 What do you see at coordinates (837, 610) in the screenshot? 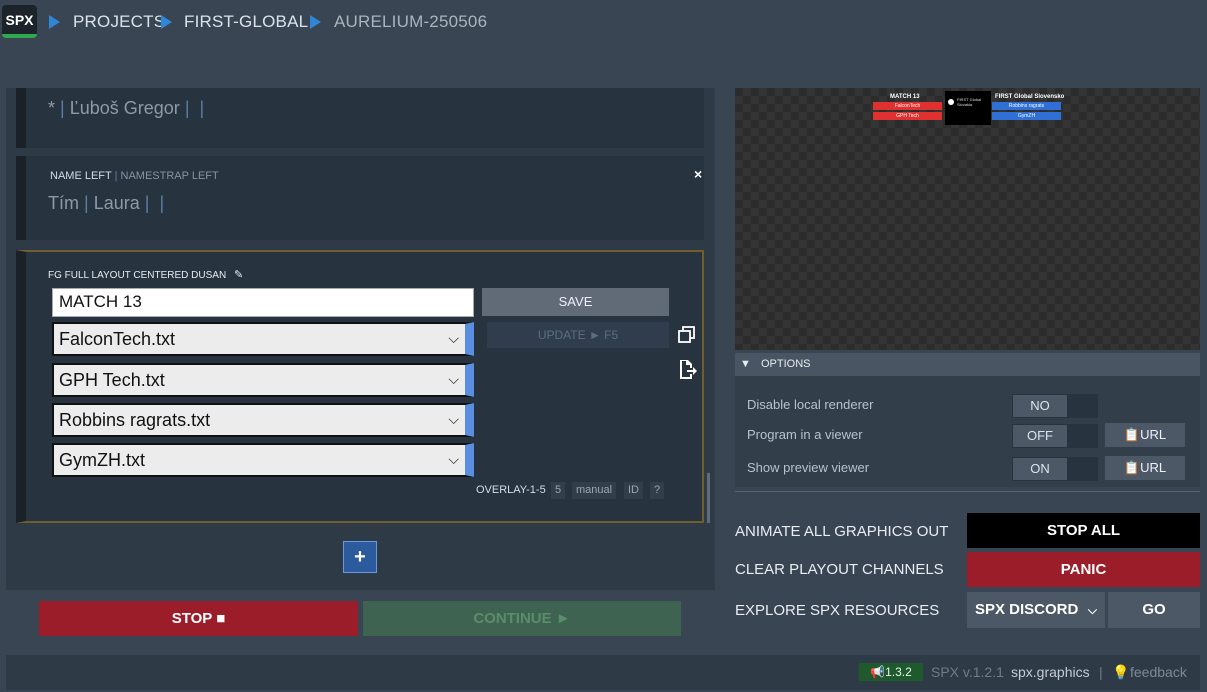
I see `explore-resources-label: EXPLORE SPX RESOURCES` at bounding box center [837, 610].